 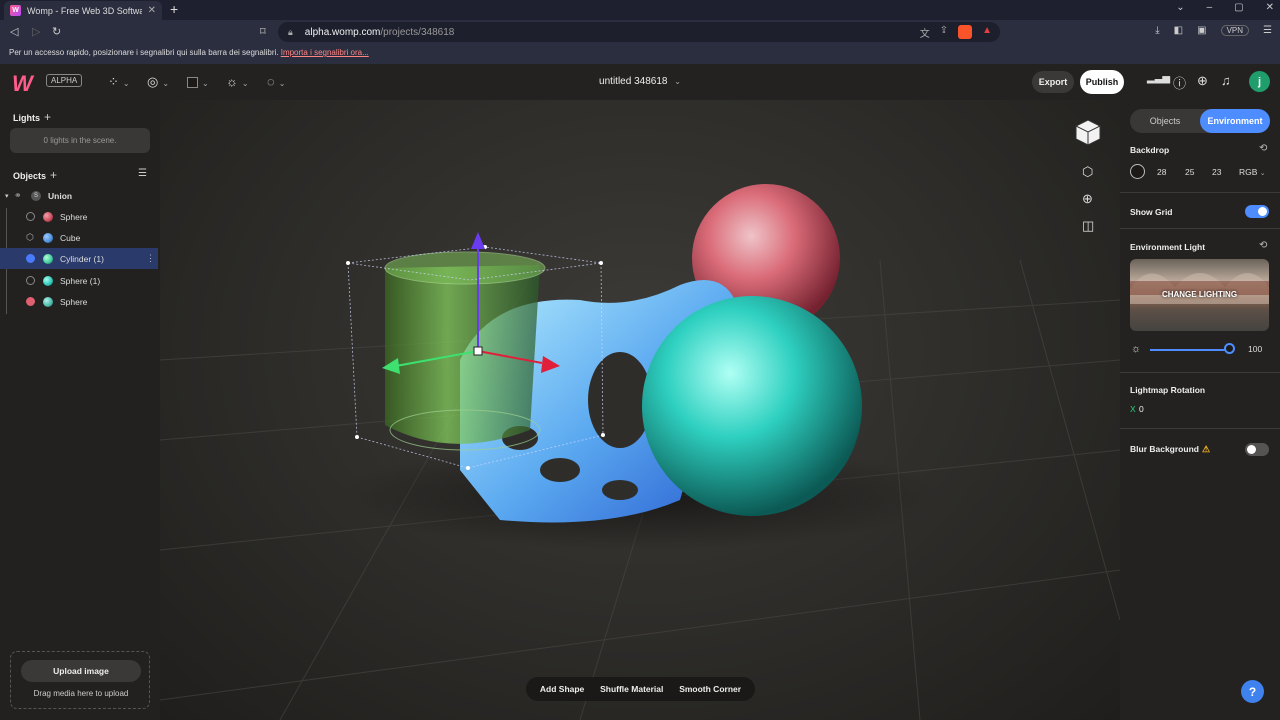 I want to click on backdrop-b-value: 23, so click(x=1216, y=172).